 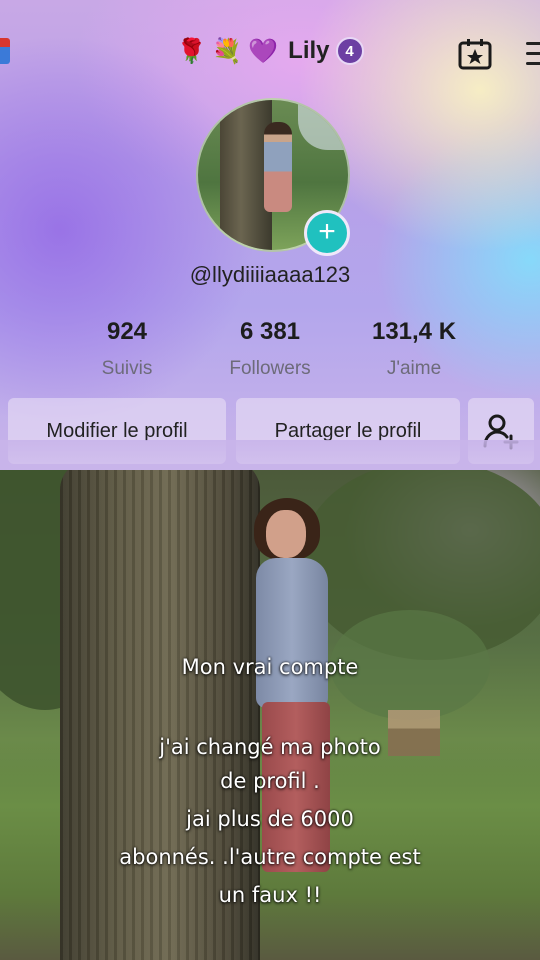 What do you see at coordinates (270, 274) in the screenshot?
I see `profile-handle: @llydiiiiaaaa123` at bounding box center [270, 274].